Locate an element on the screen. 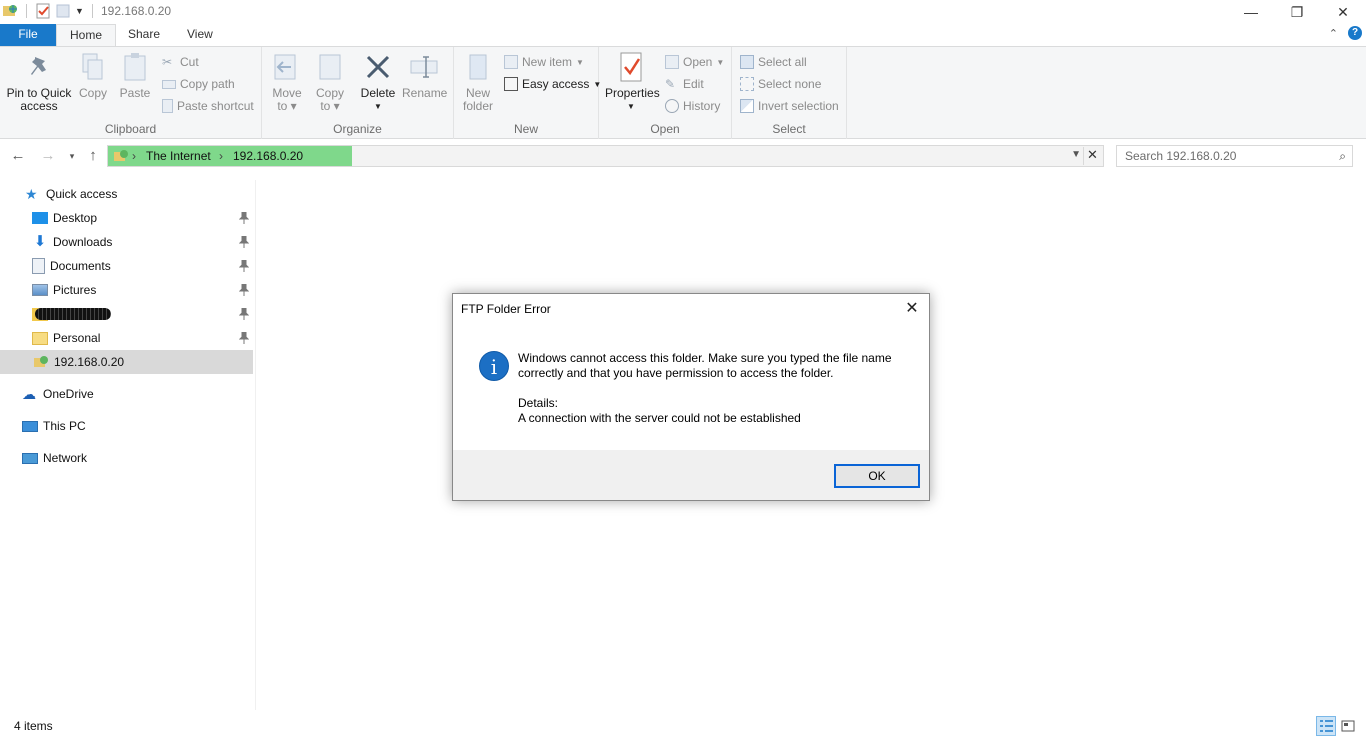 The height and width of the screenshot is (738, 1366). new-item-icon is located at coordinates (511, 62).